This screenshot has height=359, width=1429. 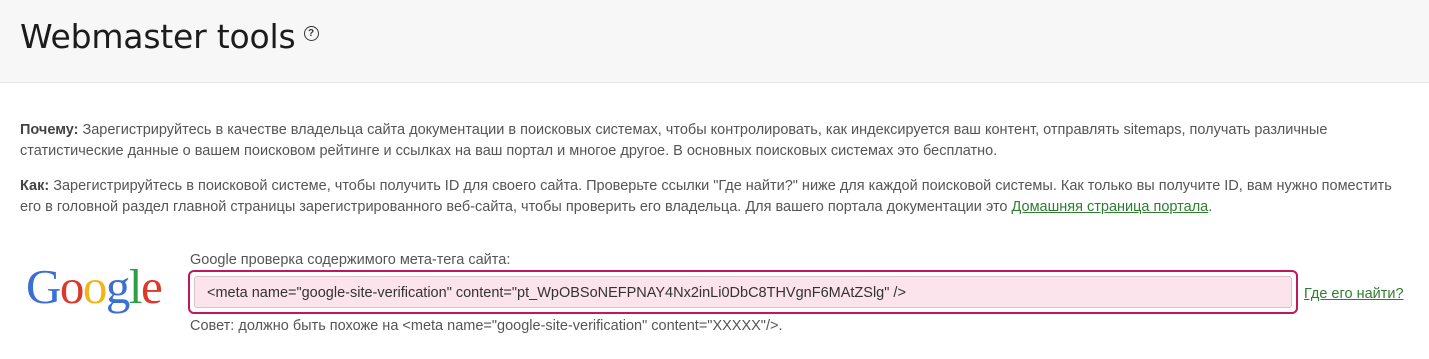 I want to click on why-label: Почему:, so click(x=49, y=130).